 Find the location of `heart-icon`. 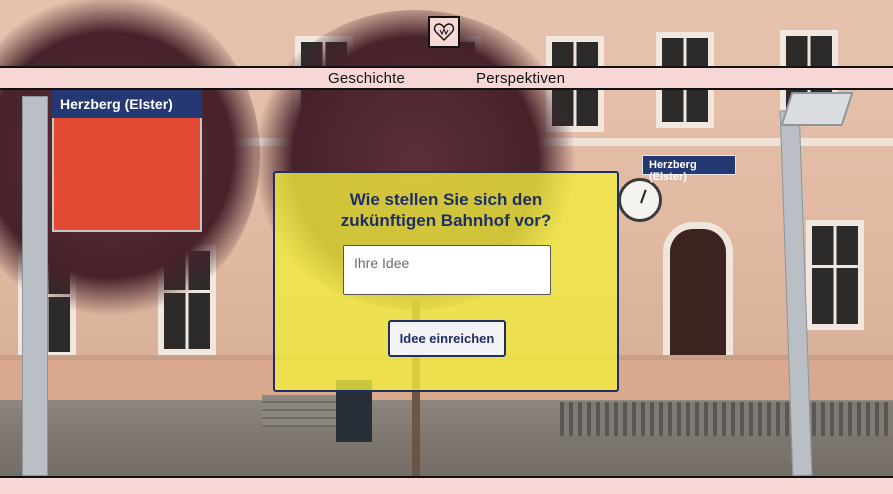

heart-icon is located at coordinates (444, 32).